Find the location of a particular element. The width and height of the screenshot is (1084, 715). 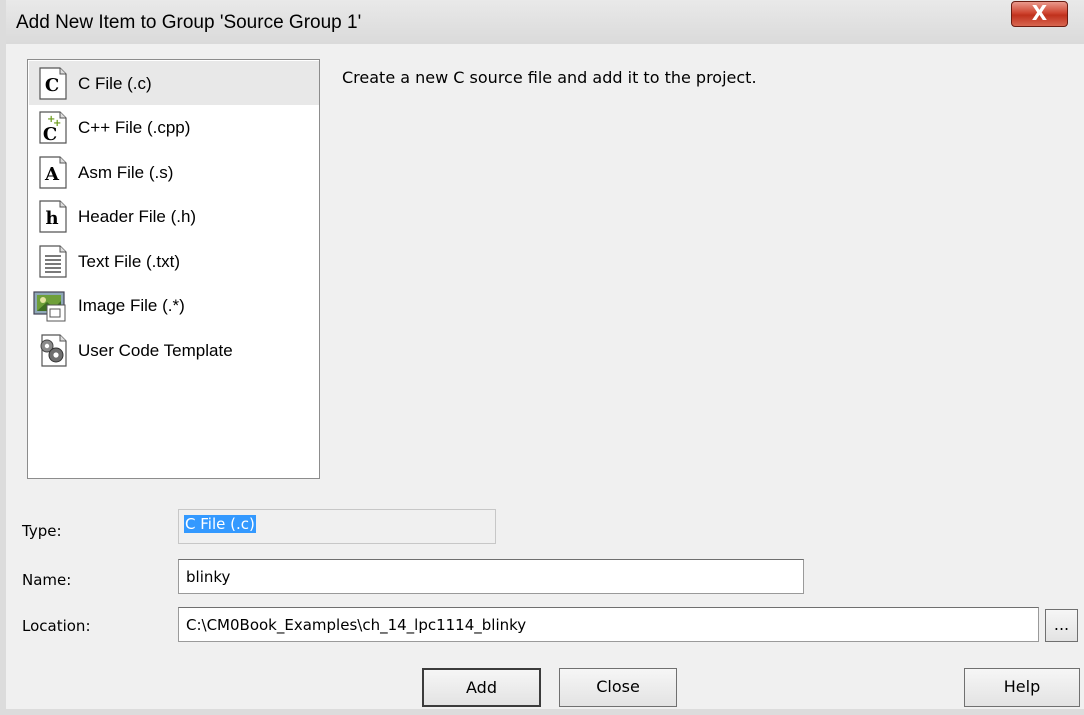

list-item-header-file: h Header File (.h) is located at coordinates (174, 216).